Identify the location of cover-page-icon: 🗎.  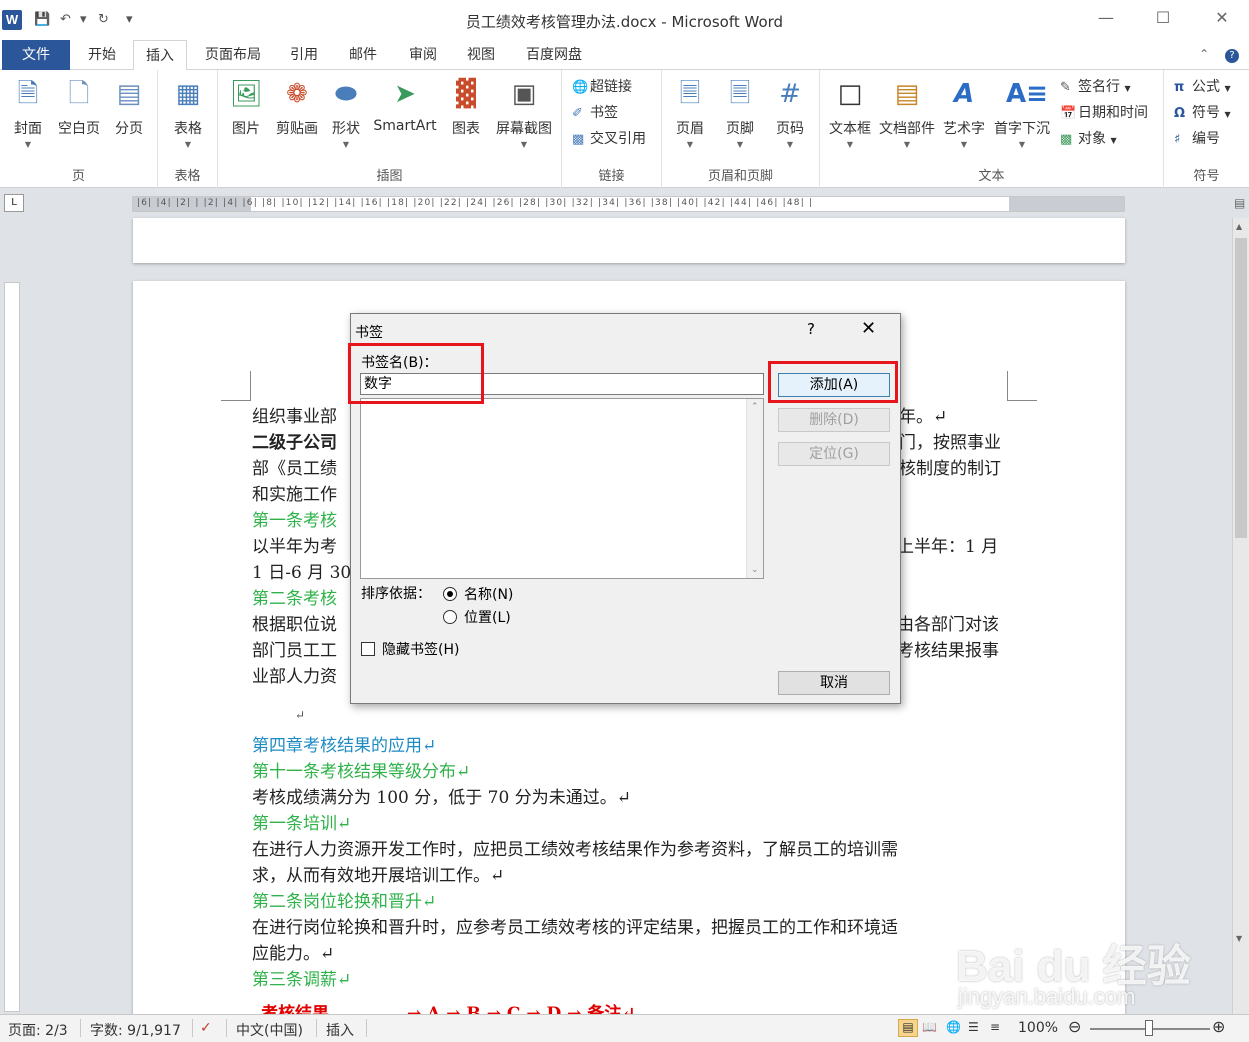
(28, 94).